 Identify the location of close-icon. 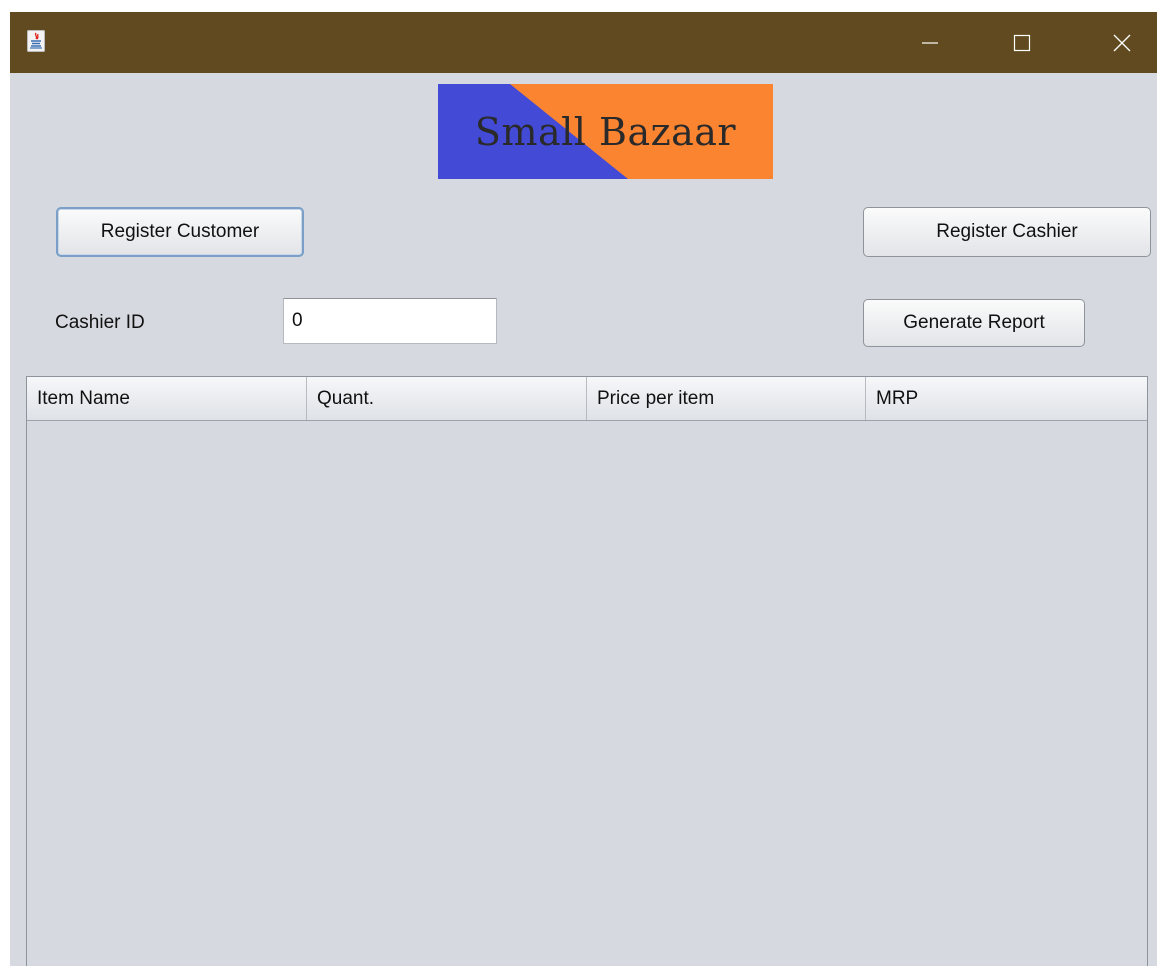
(1122, 42).